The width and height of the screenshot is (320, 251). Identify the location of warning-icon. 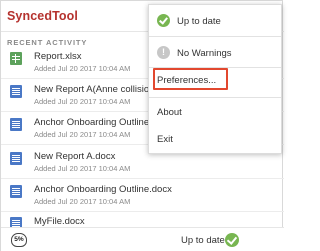
(163, 52).